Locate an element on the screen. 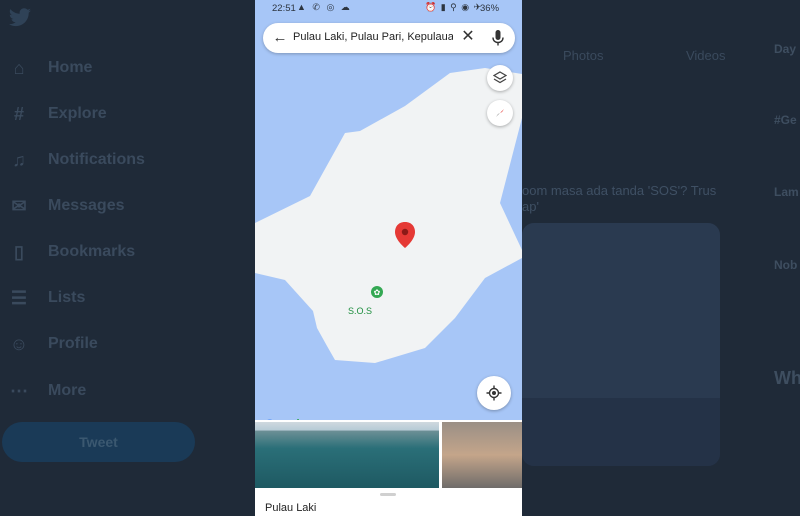 The height and width of the screenshot is (516, 800). nav-explore: # Explore is located at coordinates (57, 114).